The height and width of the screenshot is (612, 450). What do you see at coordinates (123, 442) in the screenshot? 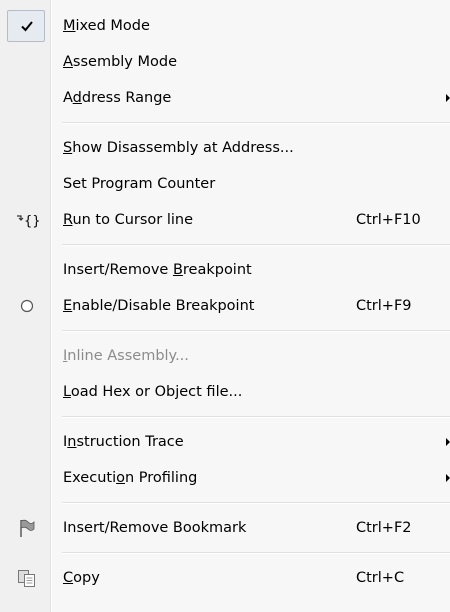
I see `menu-item-label: Instruction Trace` at bounding box center [123, 442].